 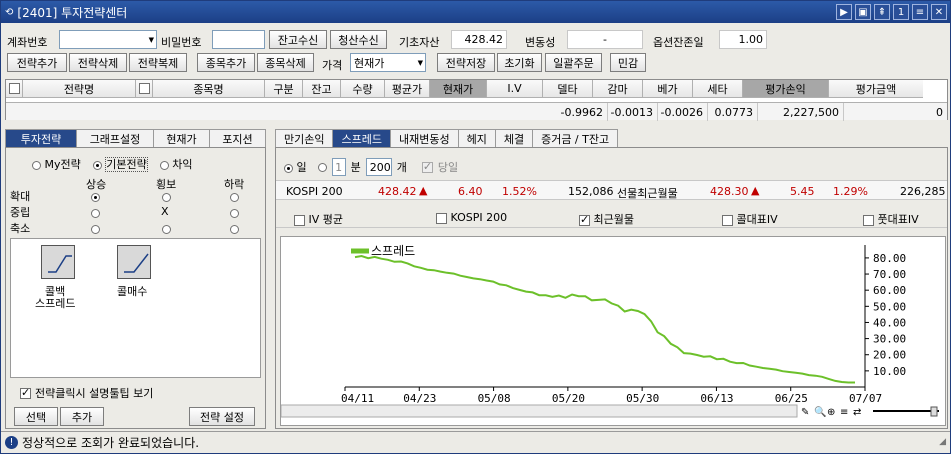 What do you see at coordinates (115, 138) in the screenshot?
I see `tab-graph-settings: 그래프설정` at bounding box center [115, 138].